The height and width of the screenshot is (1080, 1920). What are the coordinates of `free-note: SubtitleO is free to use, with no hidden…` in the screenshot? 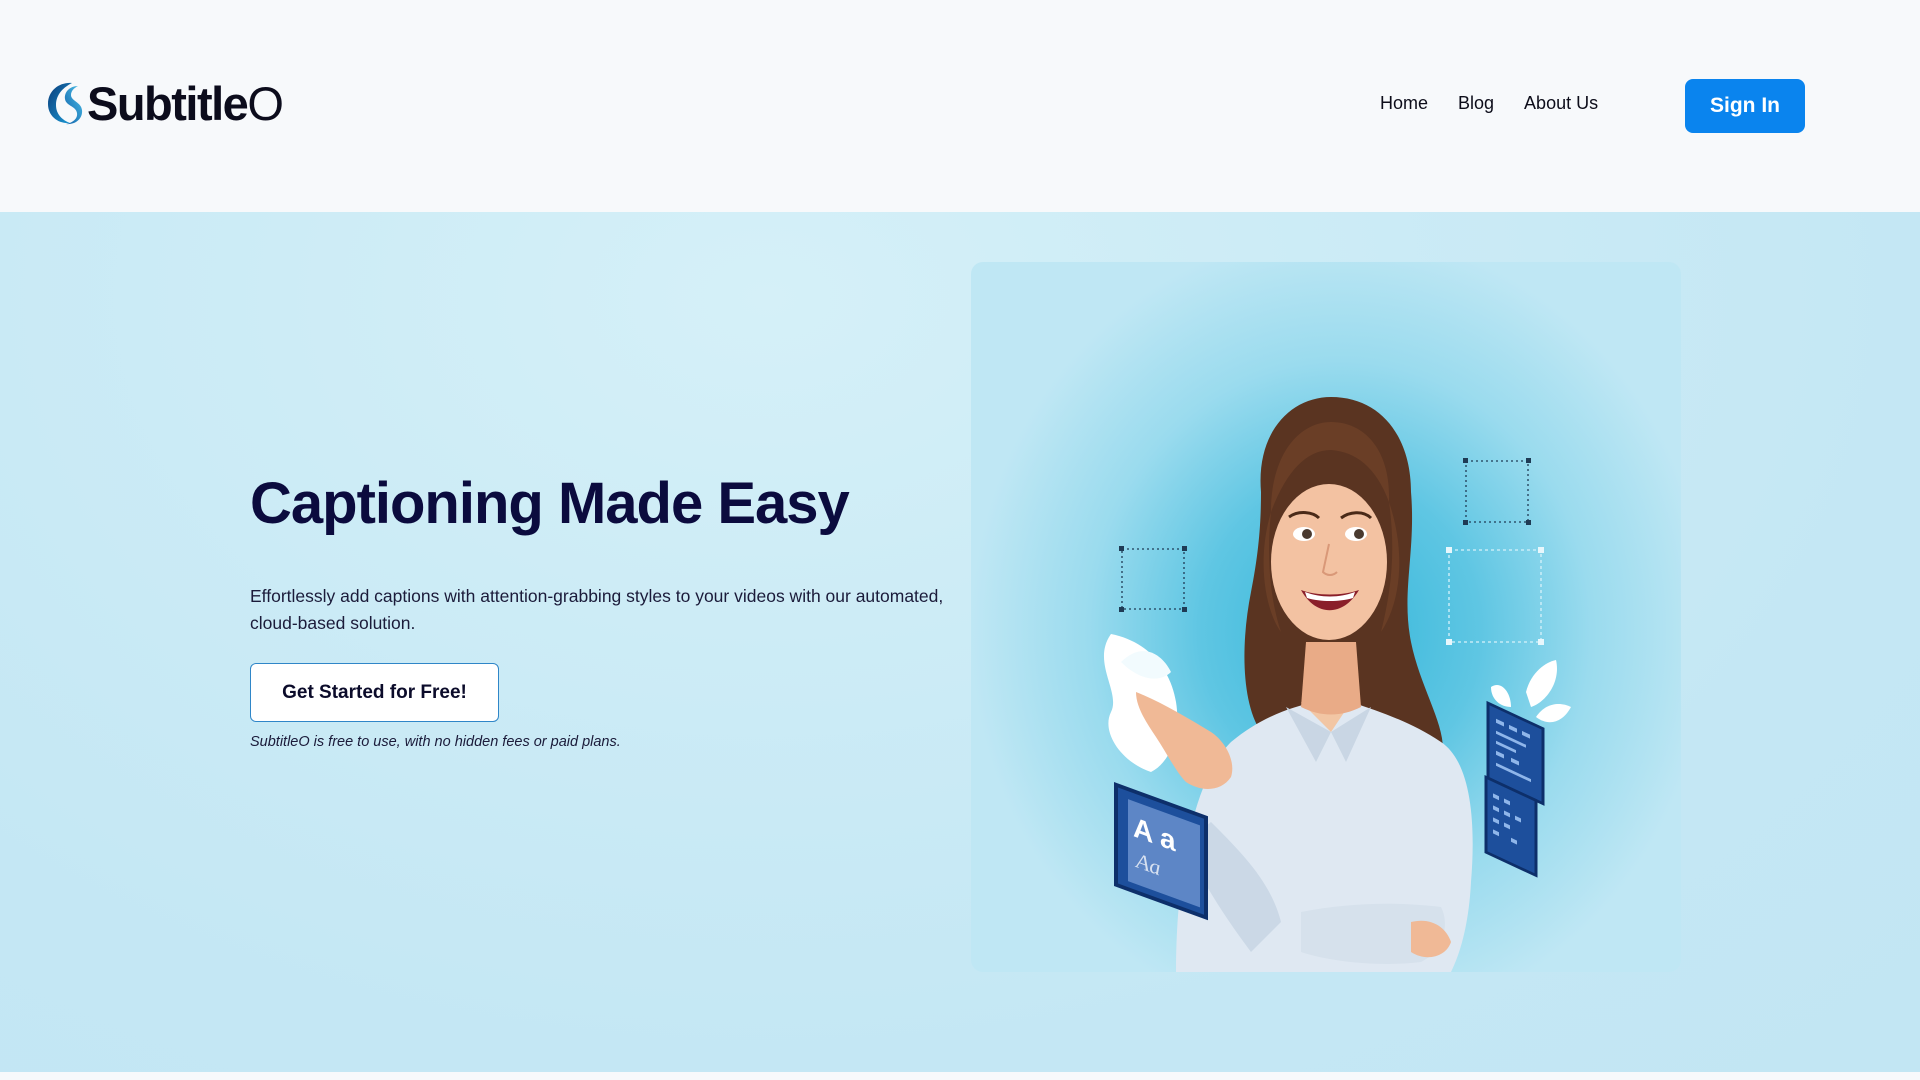 It's located at (435, 742).